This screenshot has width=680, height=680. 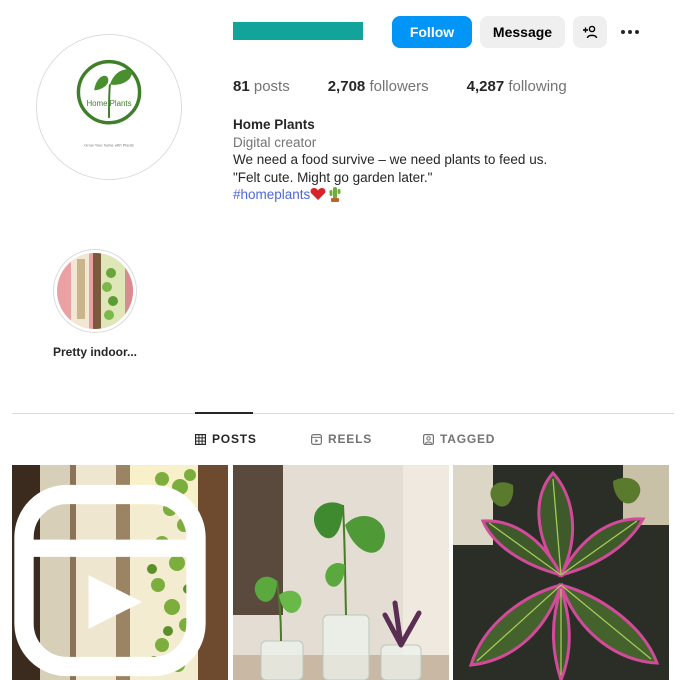 I want to click on post-2-image, so click(x=341, y=572).